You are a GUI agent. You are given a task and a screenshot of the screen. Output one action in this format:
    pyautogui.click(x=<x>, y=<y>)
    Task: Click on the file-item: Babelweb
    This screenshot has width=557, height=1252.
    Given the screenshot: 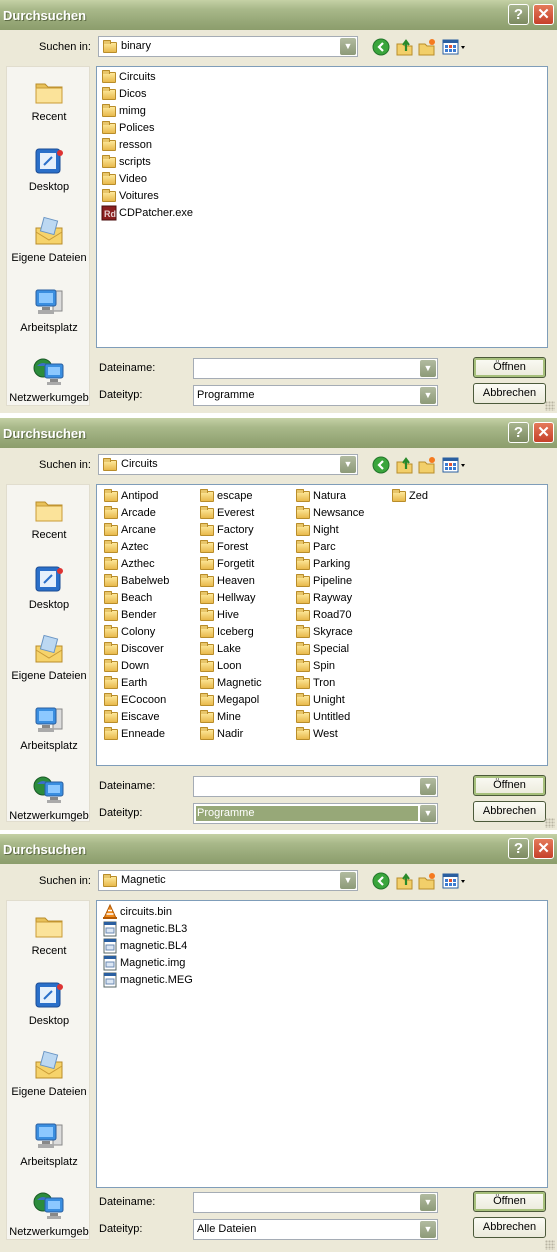 What is the action you would take?
    pyautogui.click(x=136, y=581)
    